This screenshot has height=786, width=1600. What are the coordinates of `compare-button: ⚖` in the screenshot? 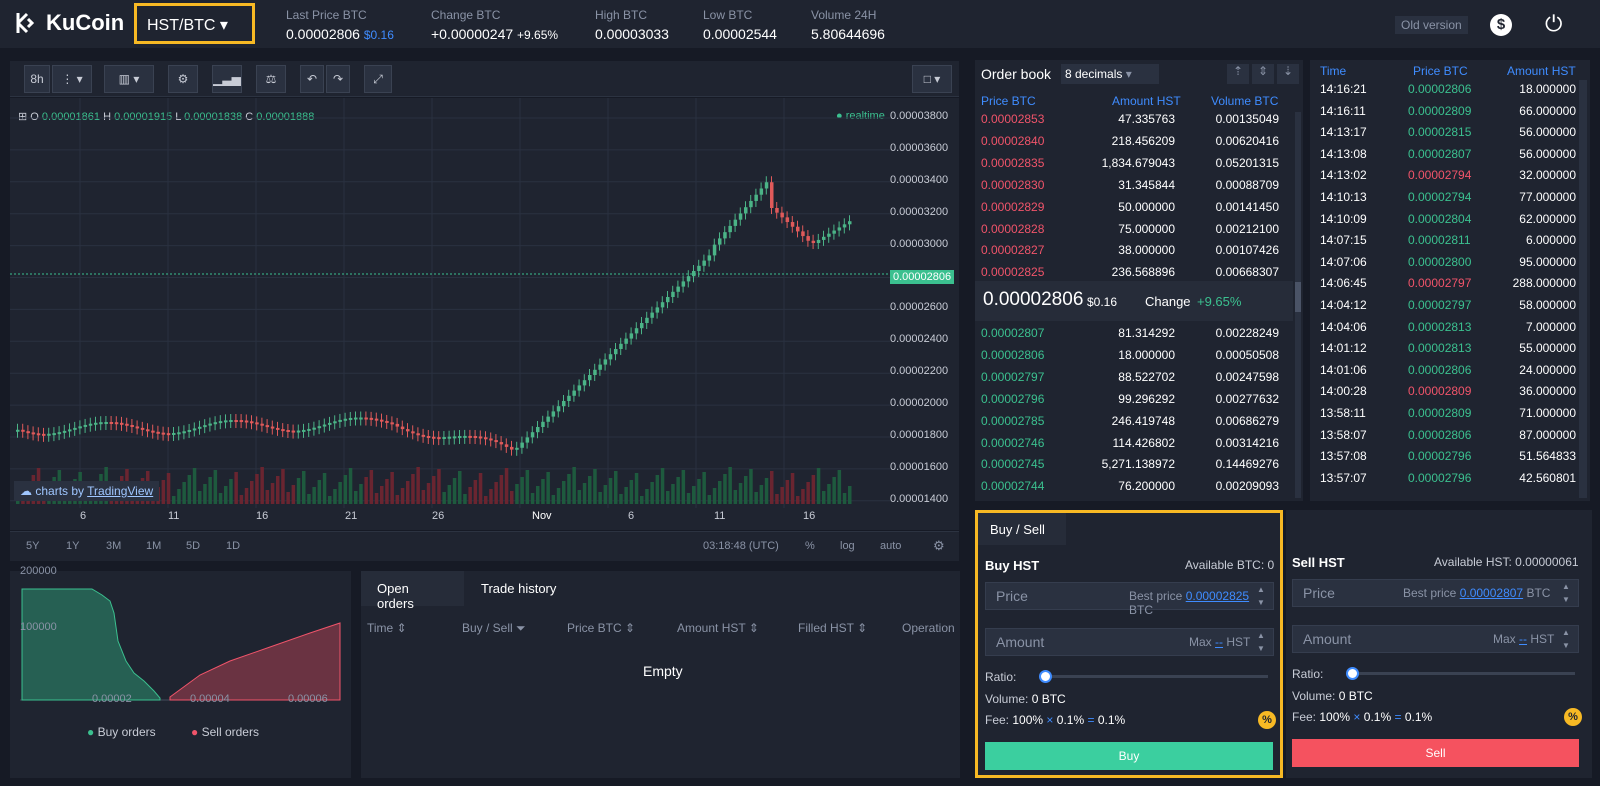 It's located at (271, 79).